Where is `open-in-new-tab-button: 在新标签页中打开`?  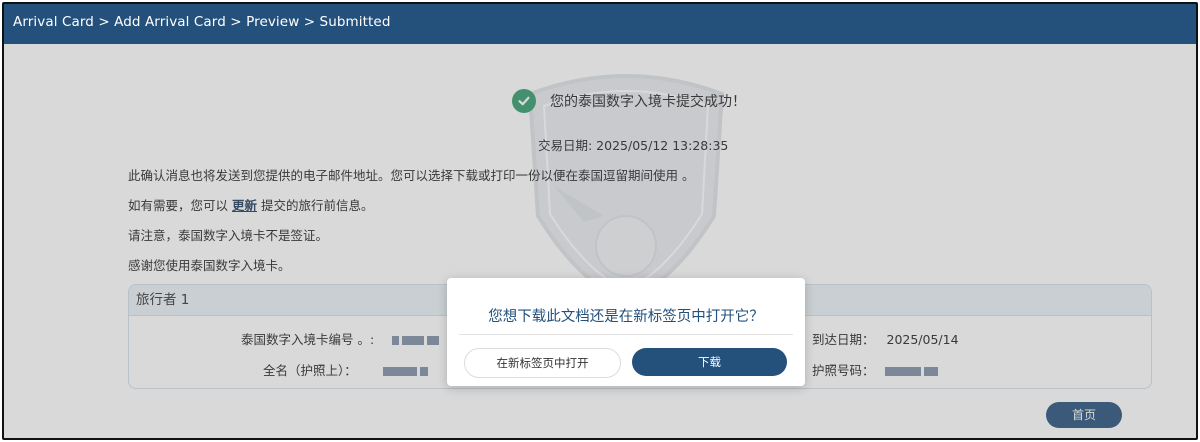
open-in-new-tab-button: 在新标签页中打开 is located at coordinates (542, 363).